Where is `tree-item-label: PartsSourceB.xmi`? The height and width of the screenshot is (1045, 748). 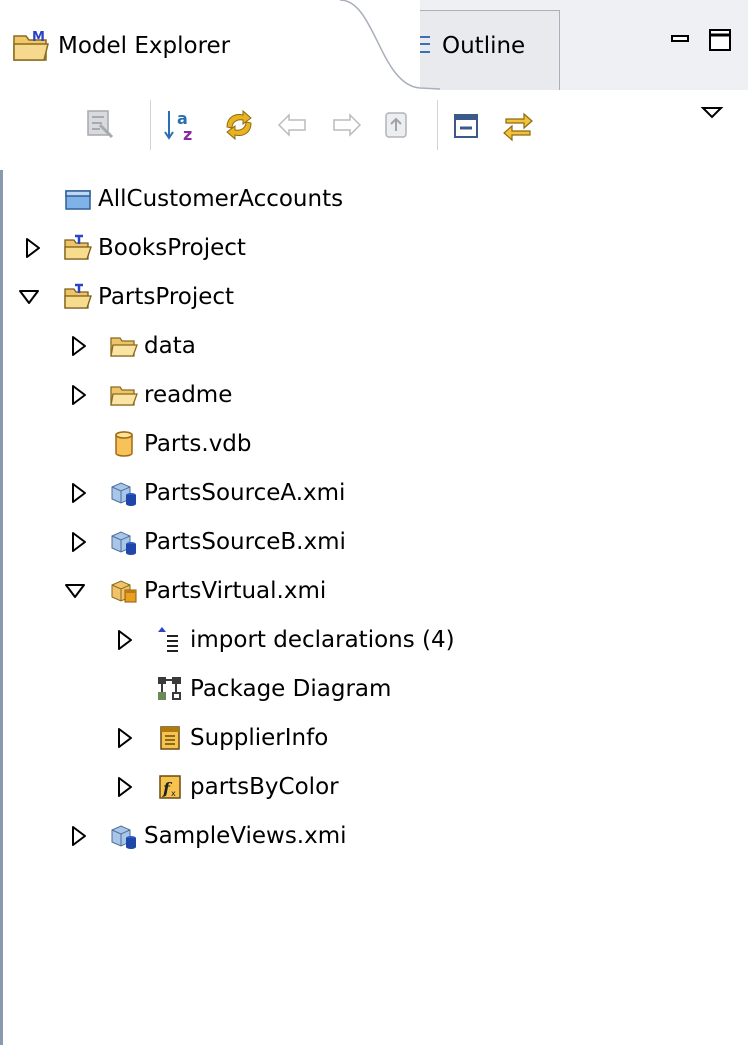
tree-item-label: PartsSourceB.xmi is located at coordinates (245, 542).